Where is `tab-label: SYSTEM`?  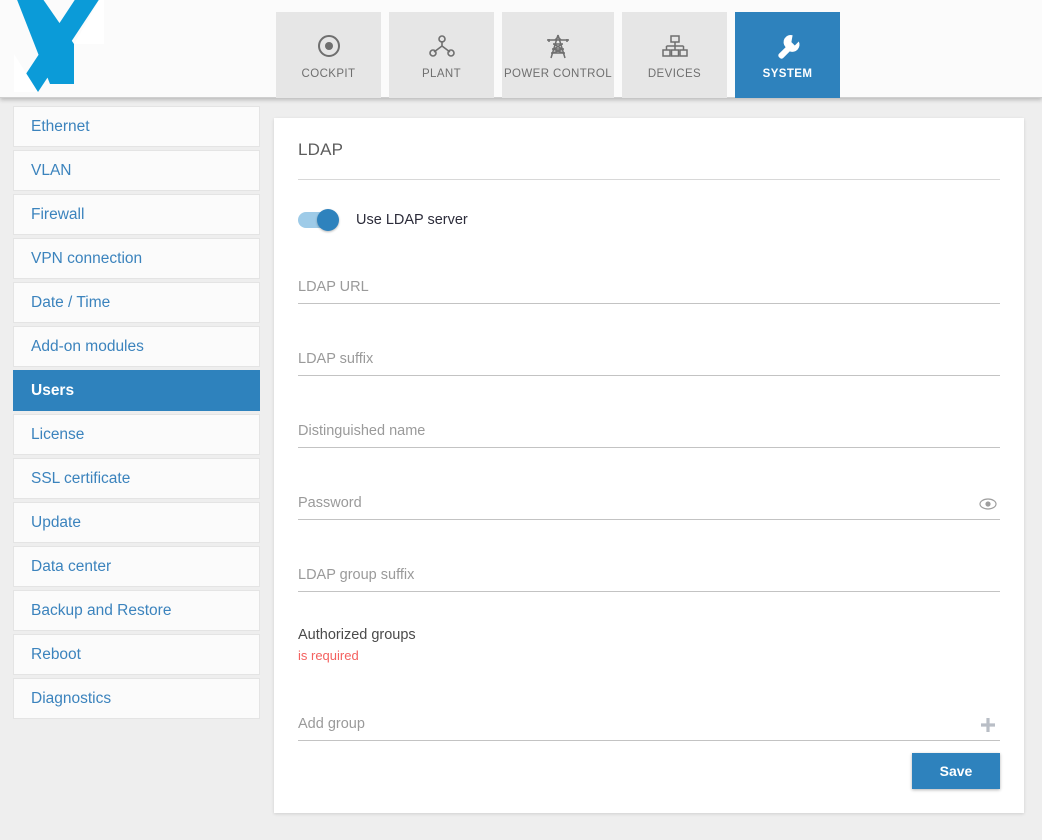
tab-label: SYSTEM is located at coordinates (787, 74).